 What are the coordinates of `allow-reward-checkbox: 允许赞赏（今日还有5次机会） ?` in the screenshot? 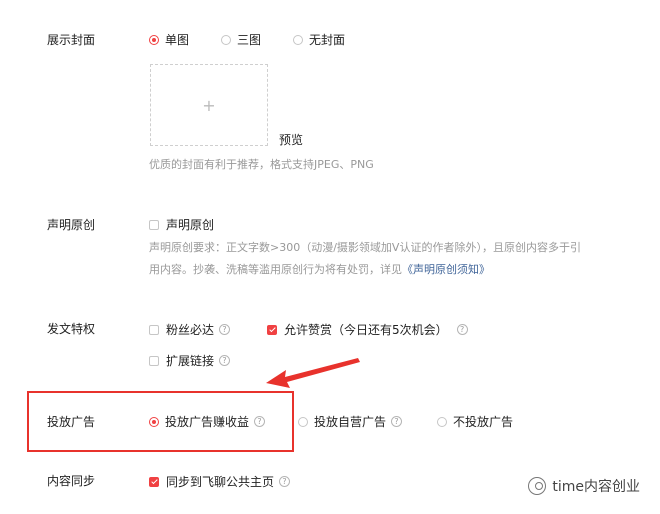 It's located at (367, 329).